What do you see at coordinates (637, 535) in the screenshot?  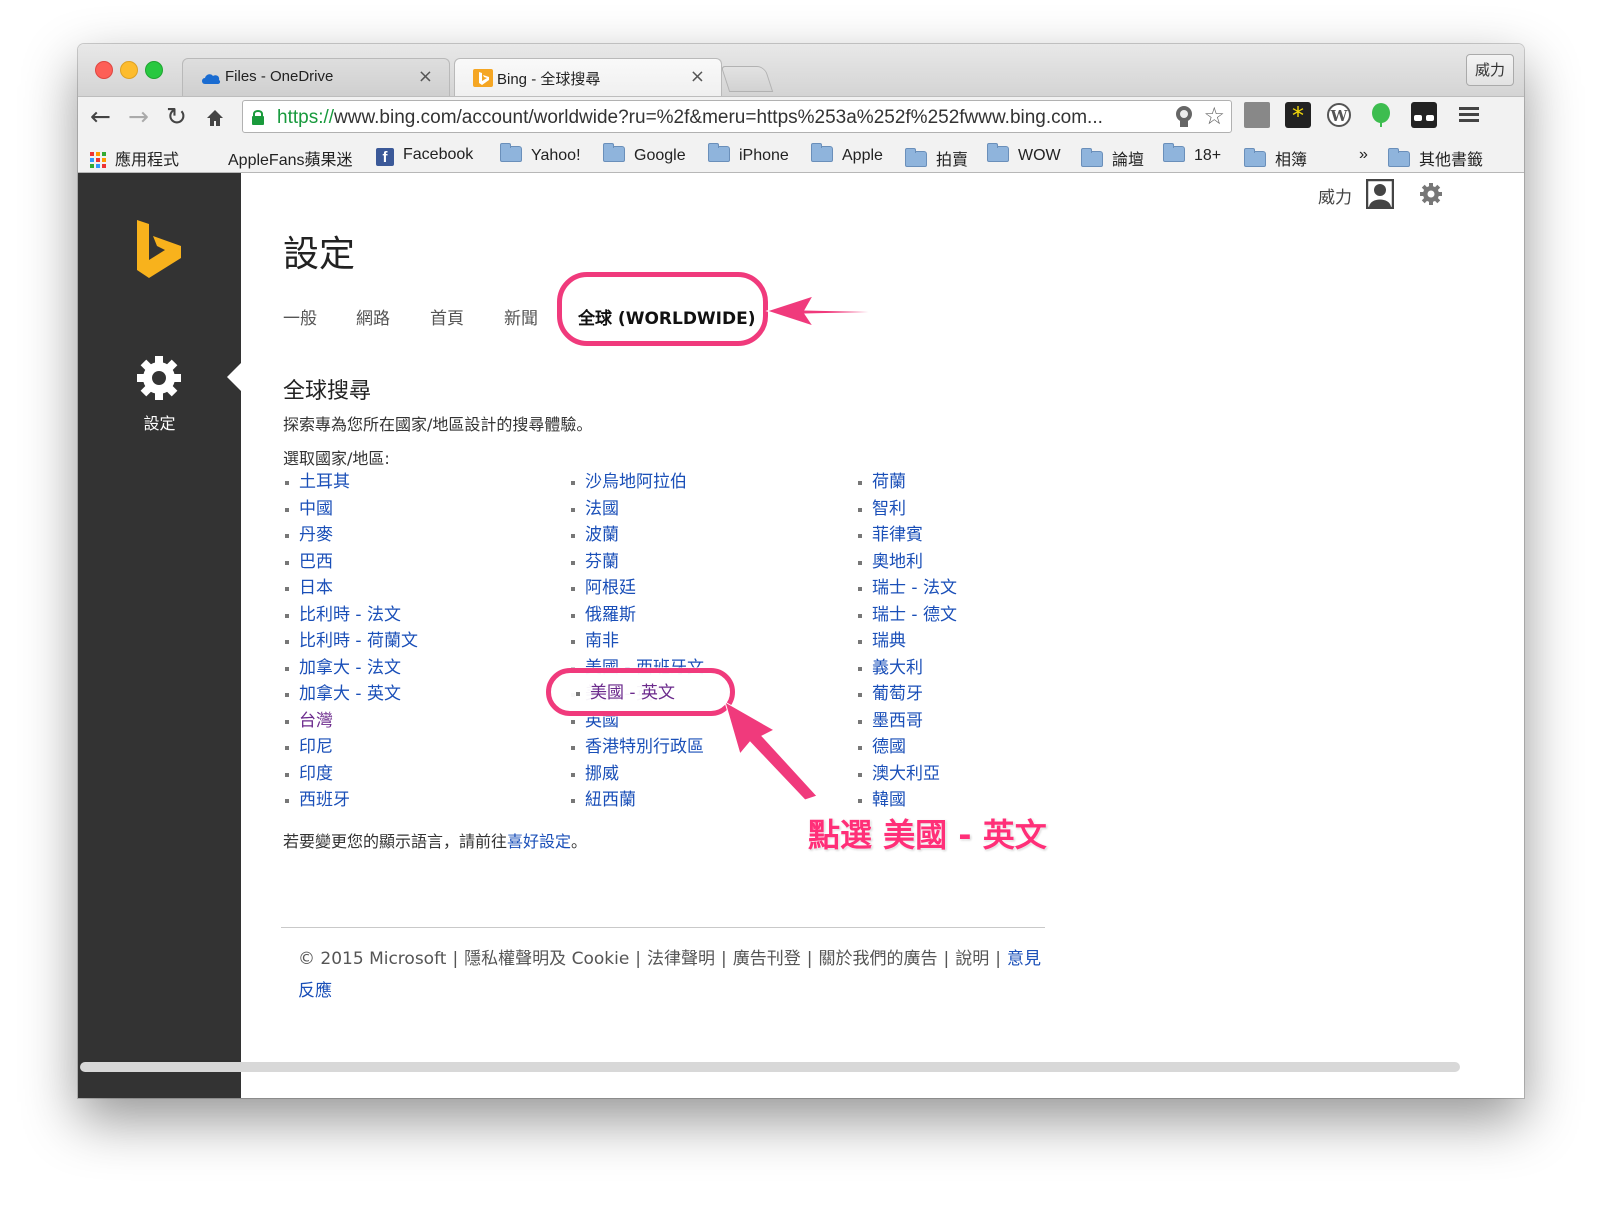 I see `country-link: 波蘭` at bounding box center [637, 535].